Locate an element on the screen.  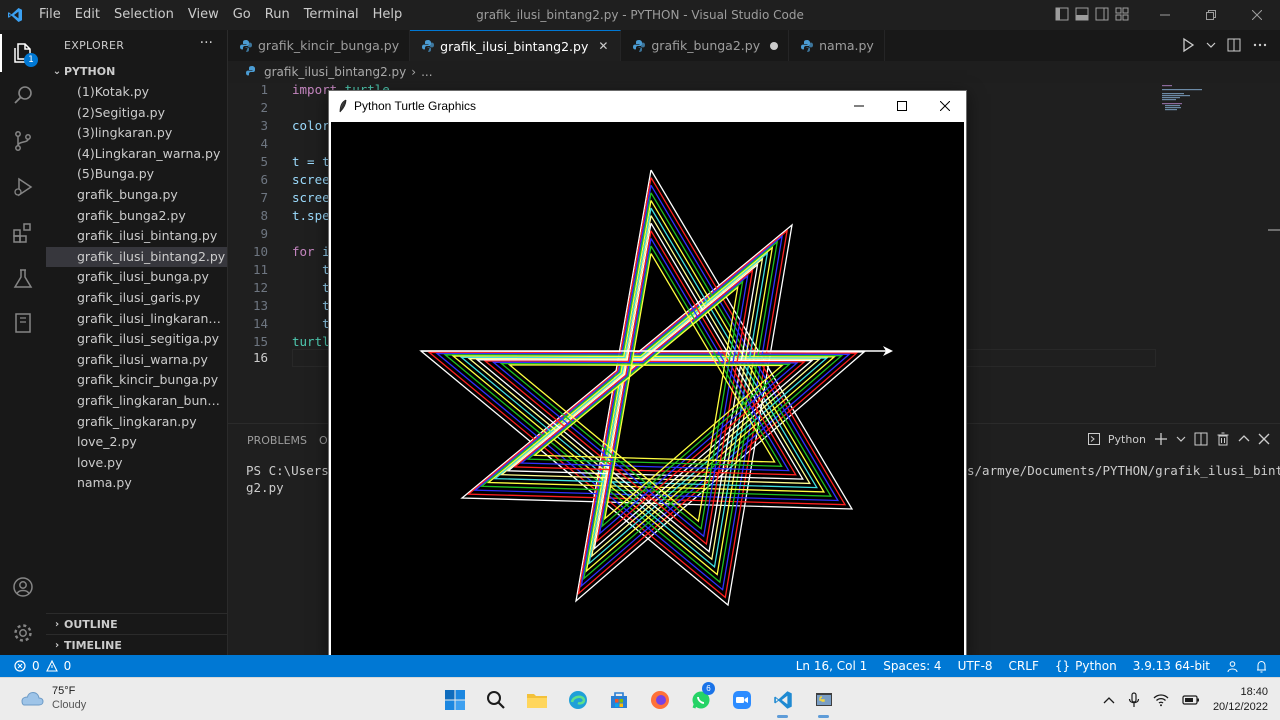
encoding: UTF-8 is located at coordinates (975, 666).